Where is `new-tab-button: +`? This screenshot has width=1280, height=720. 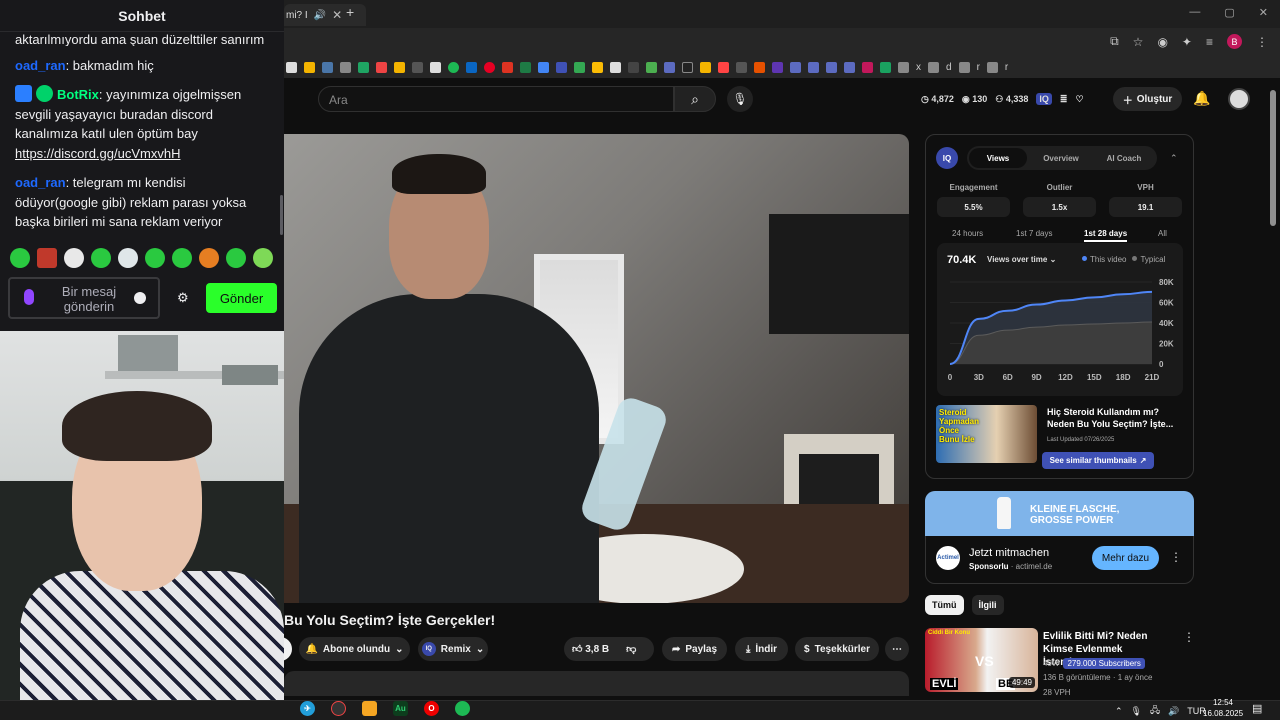 new-tab-button: + is located at coordinates (350, 12).